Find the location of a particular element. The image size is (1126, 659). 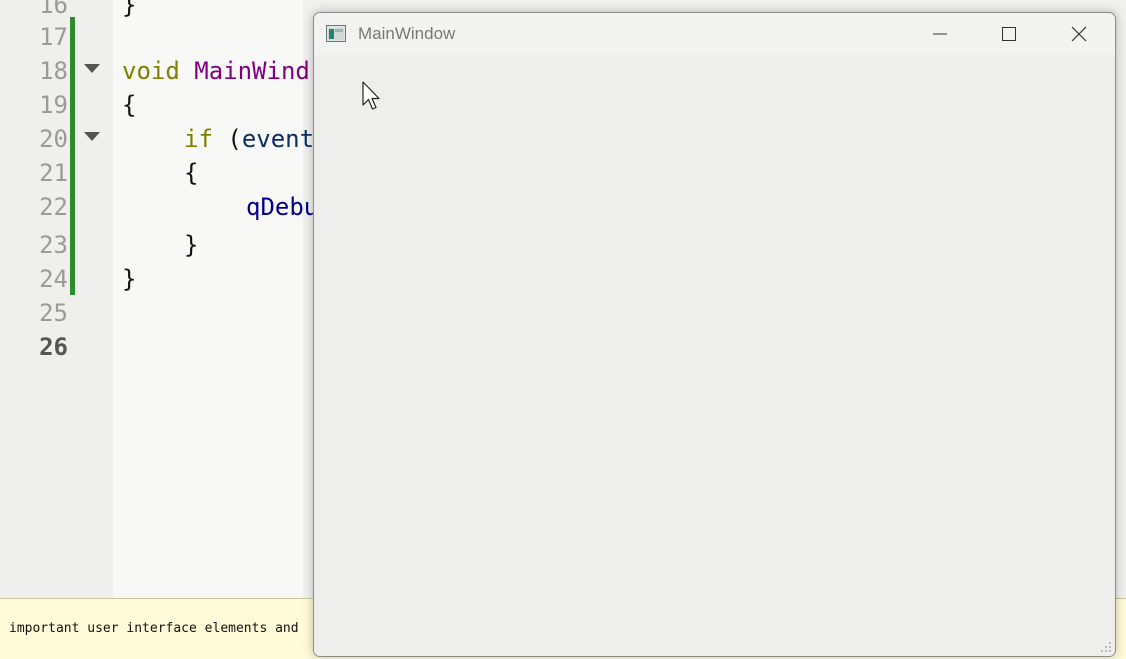

mouse-cursor-icon is located at coordinates (371, 95).